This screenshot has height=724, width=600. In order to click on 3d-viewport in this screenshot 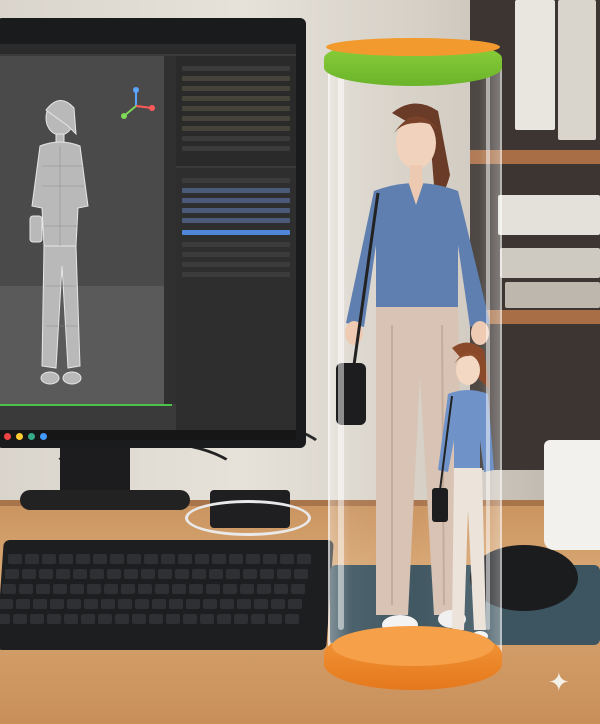, I will do `click(82, 230)`.